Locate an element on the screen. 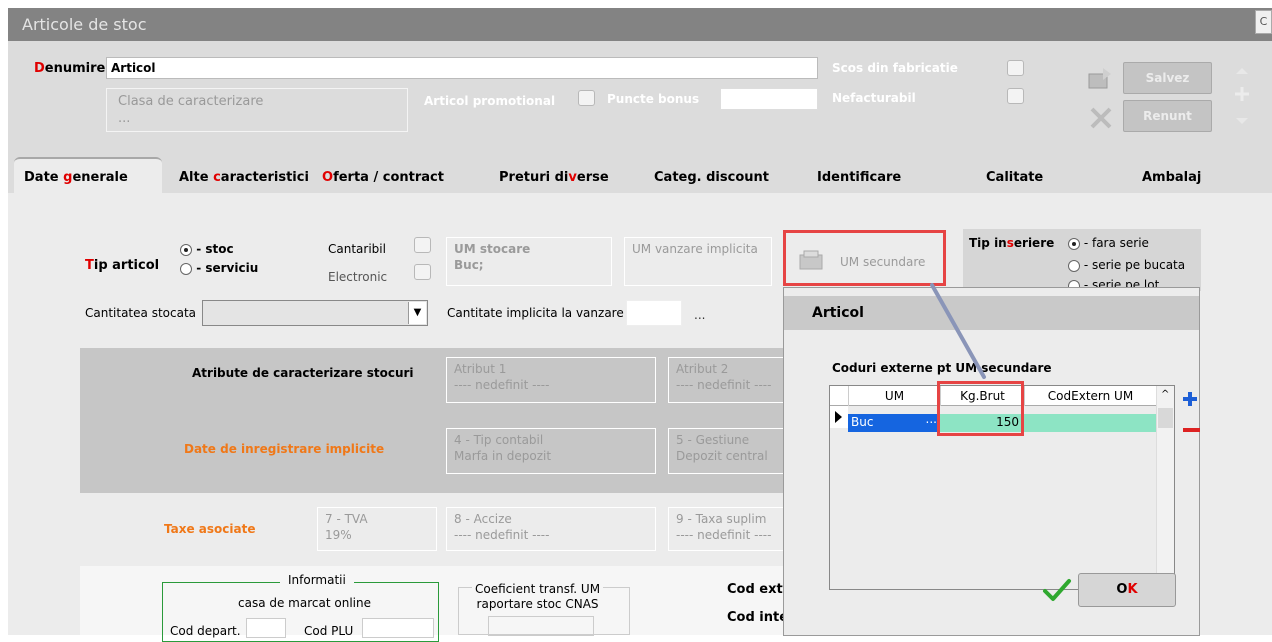  tip-contabil-field: 4 - Tip contabil Marfa in depozit is located at coordinates (551, 451).